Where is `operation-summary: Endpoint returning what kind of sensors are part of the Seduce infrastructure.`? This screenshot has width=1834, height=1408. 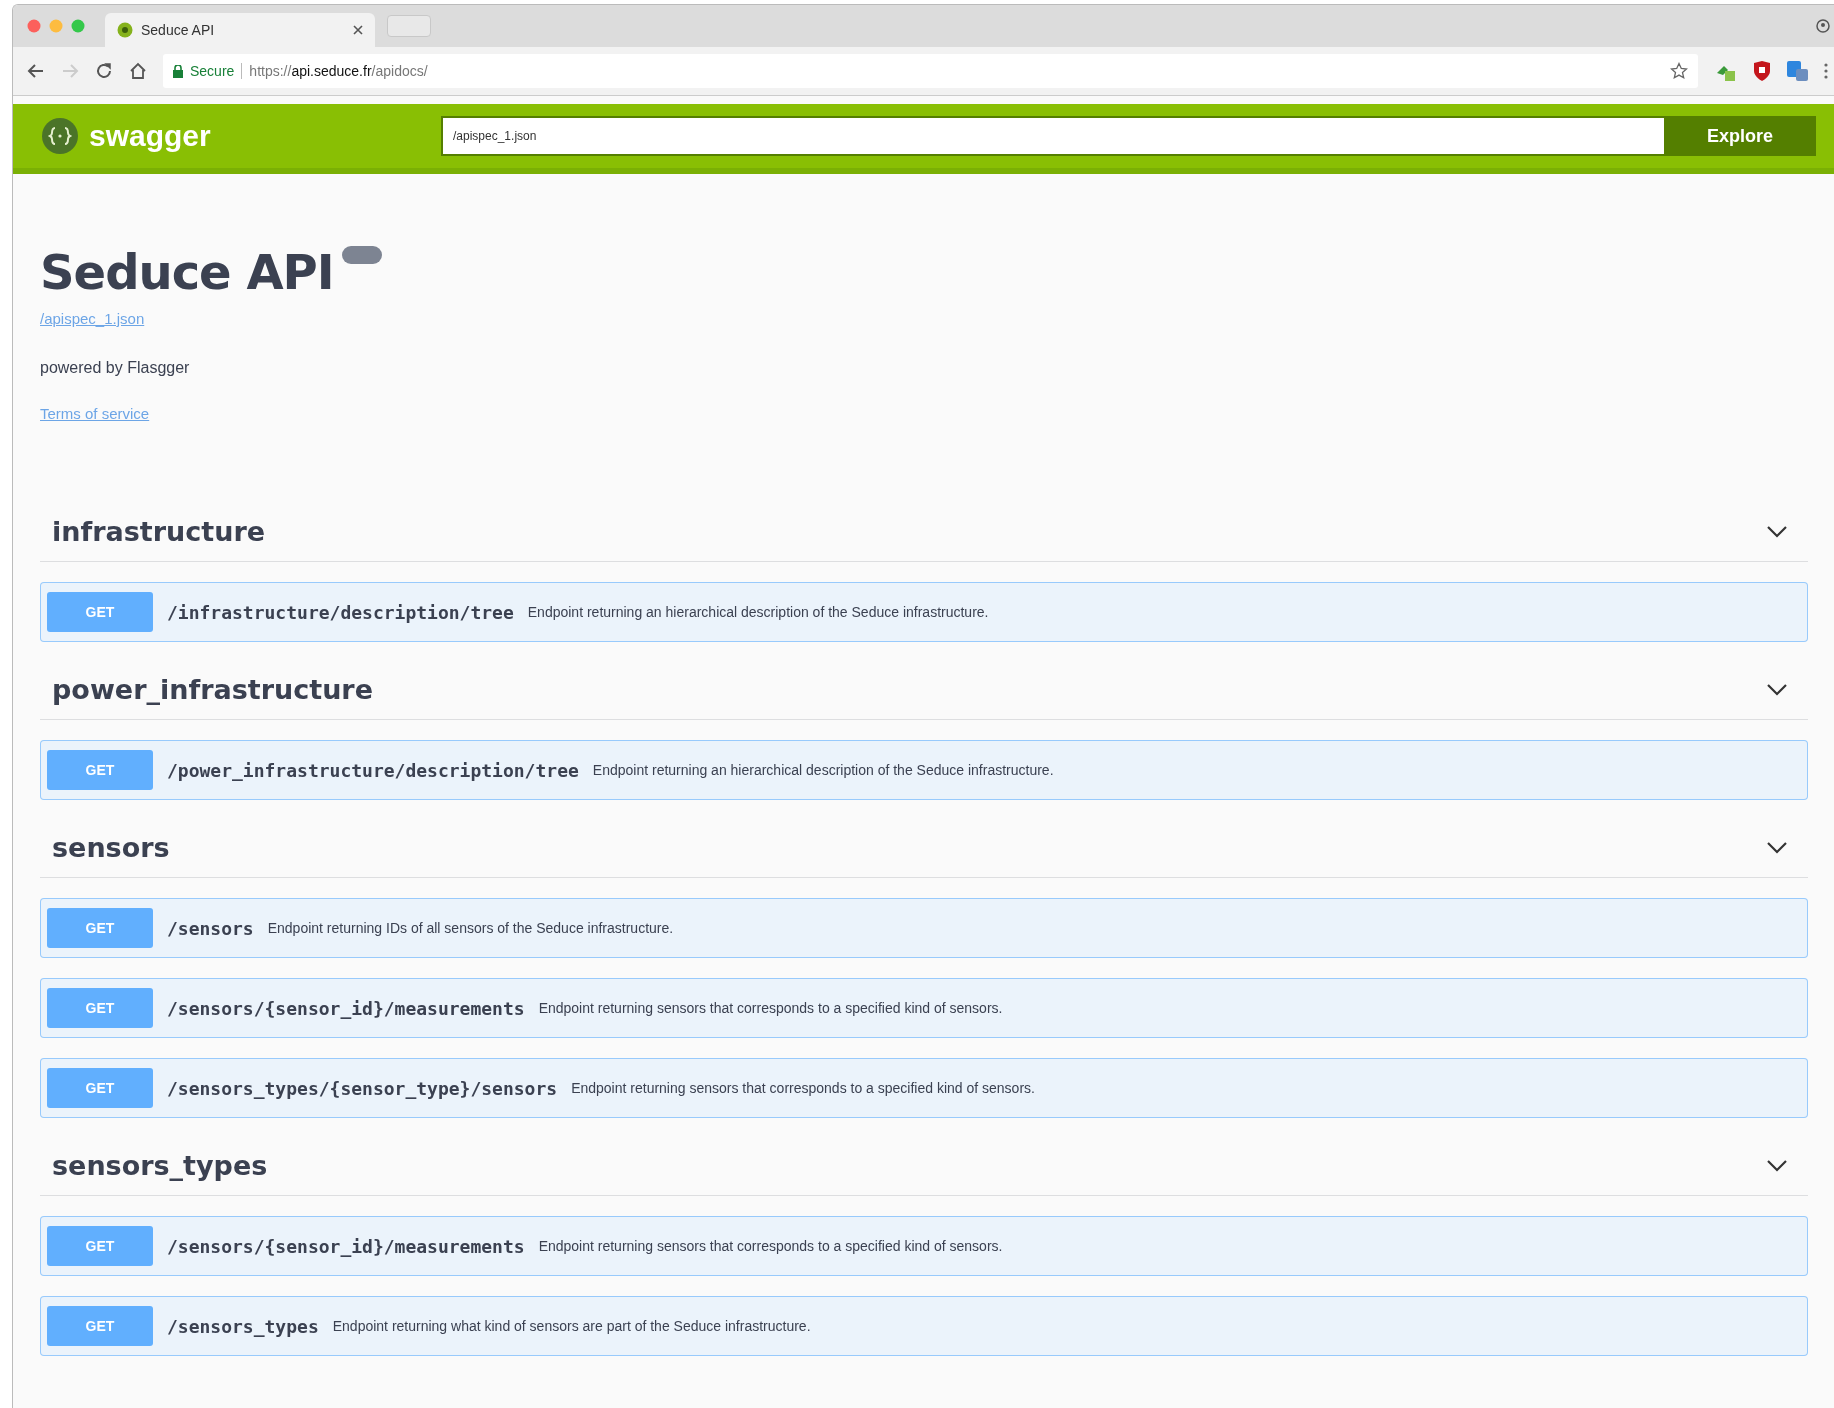
operation-summary: Endpoint returning what kind of sensors are part of the Seduce infrastructure. is located at coordinates (571, 1326).